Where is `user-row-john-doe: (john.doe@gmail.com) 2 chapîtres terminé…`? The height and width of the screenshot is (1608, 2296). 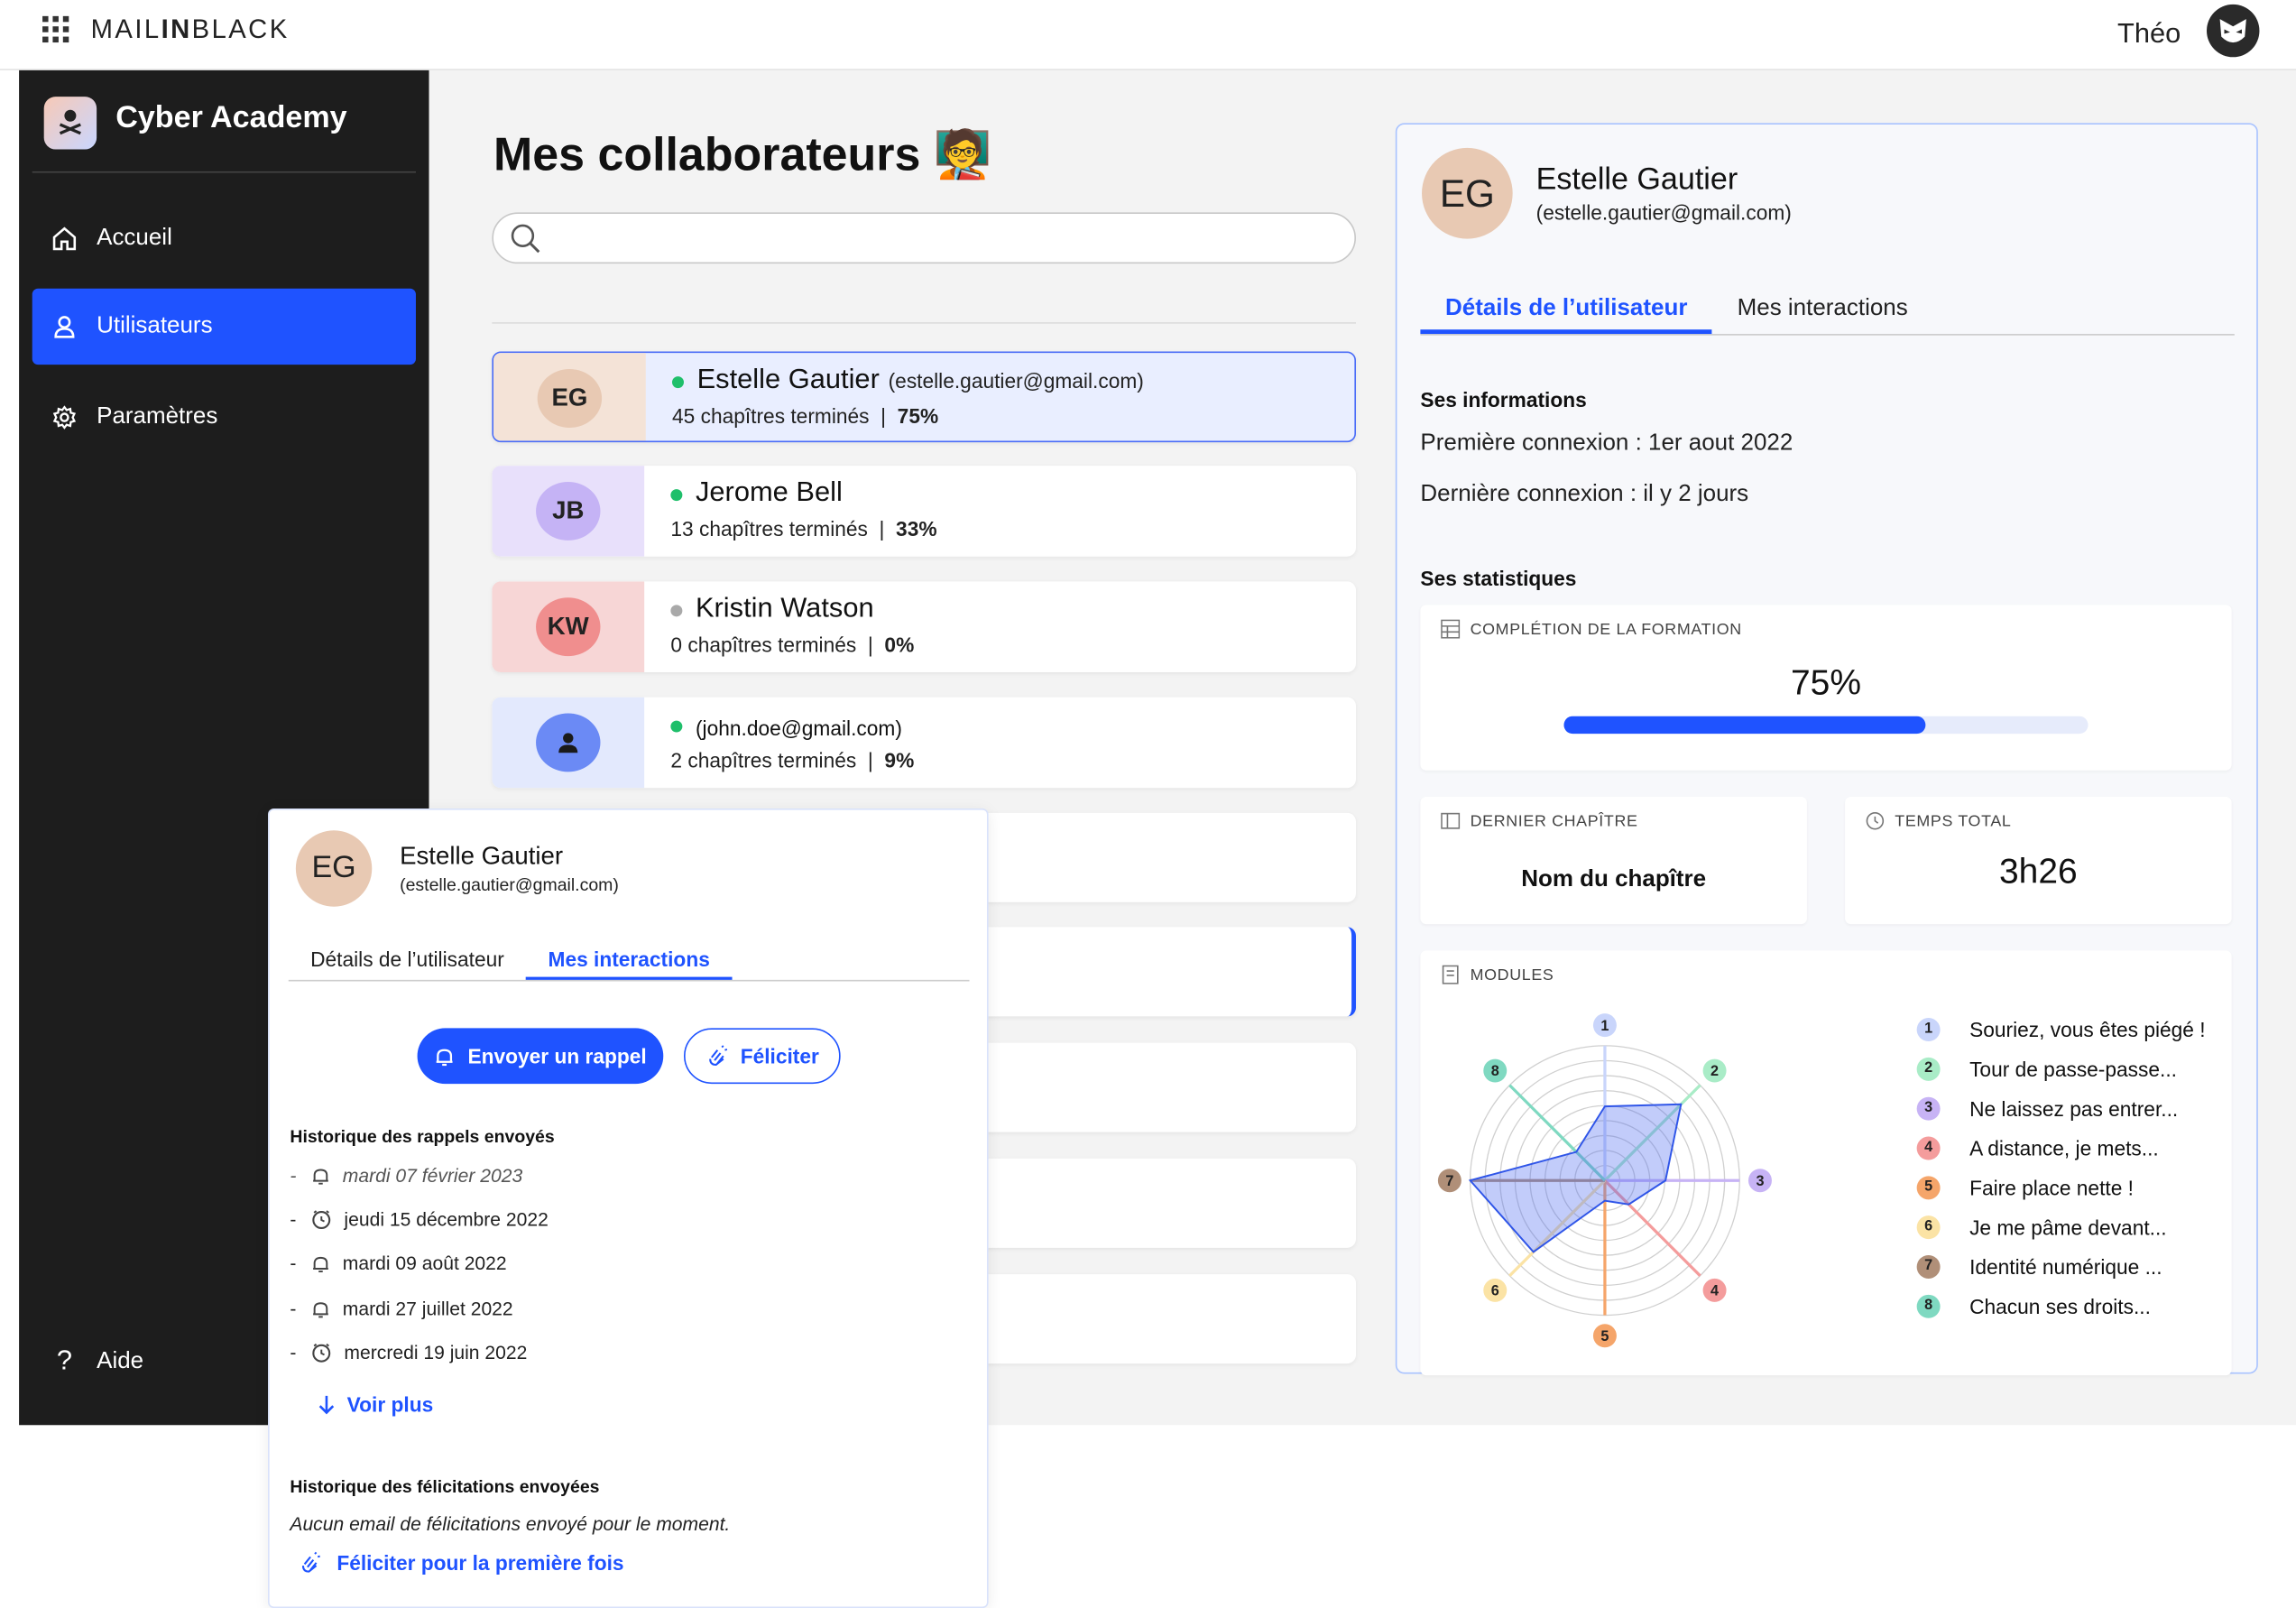
user-row-john-doe: (john.doe@gmail.com) 2 chapîtres terminé… is located at coordinates (924, 743).